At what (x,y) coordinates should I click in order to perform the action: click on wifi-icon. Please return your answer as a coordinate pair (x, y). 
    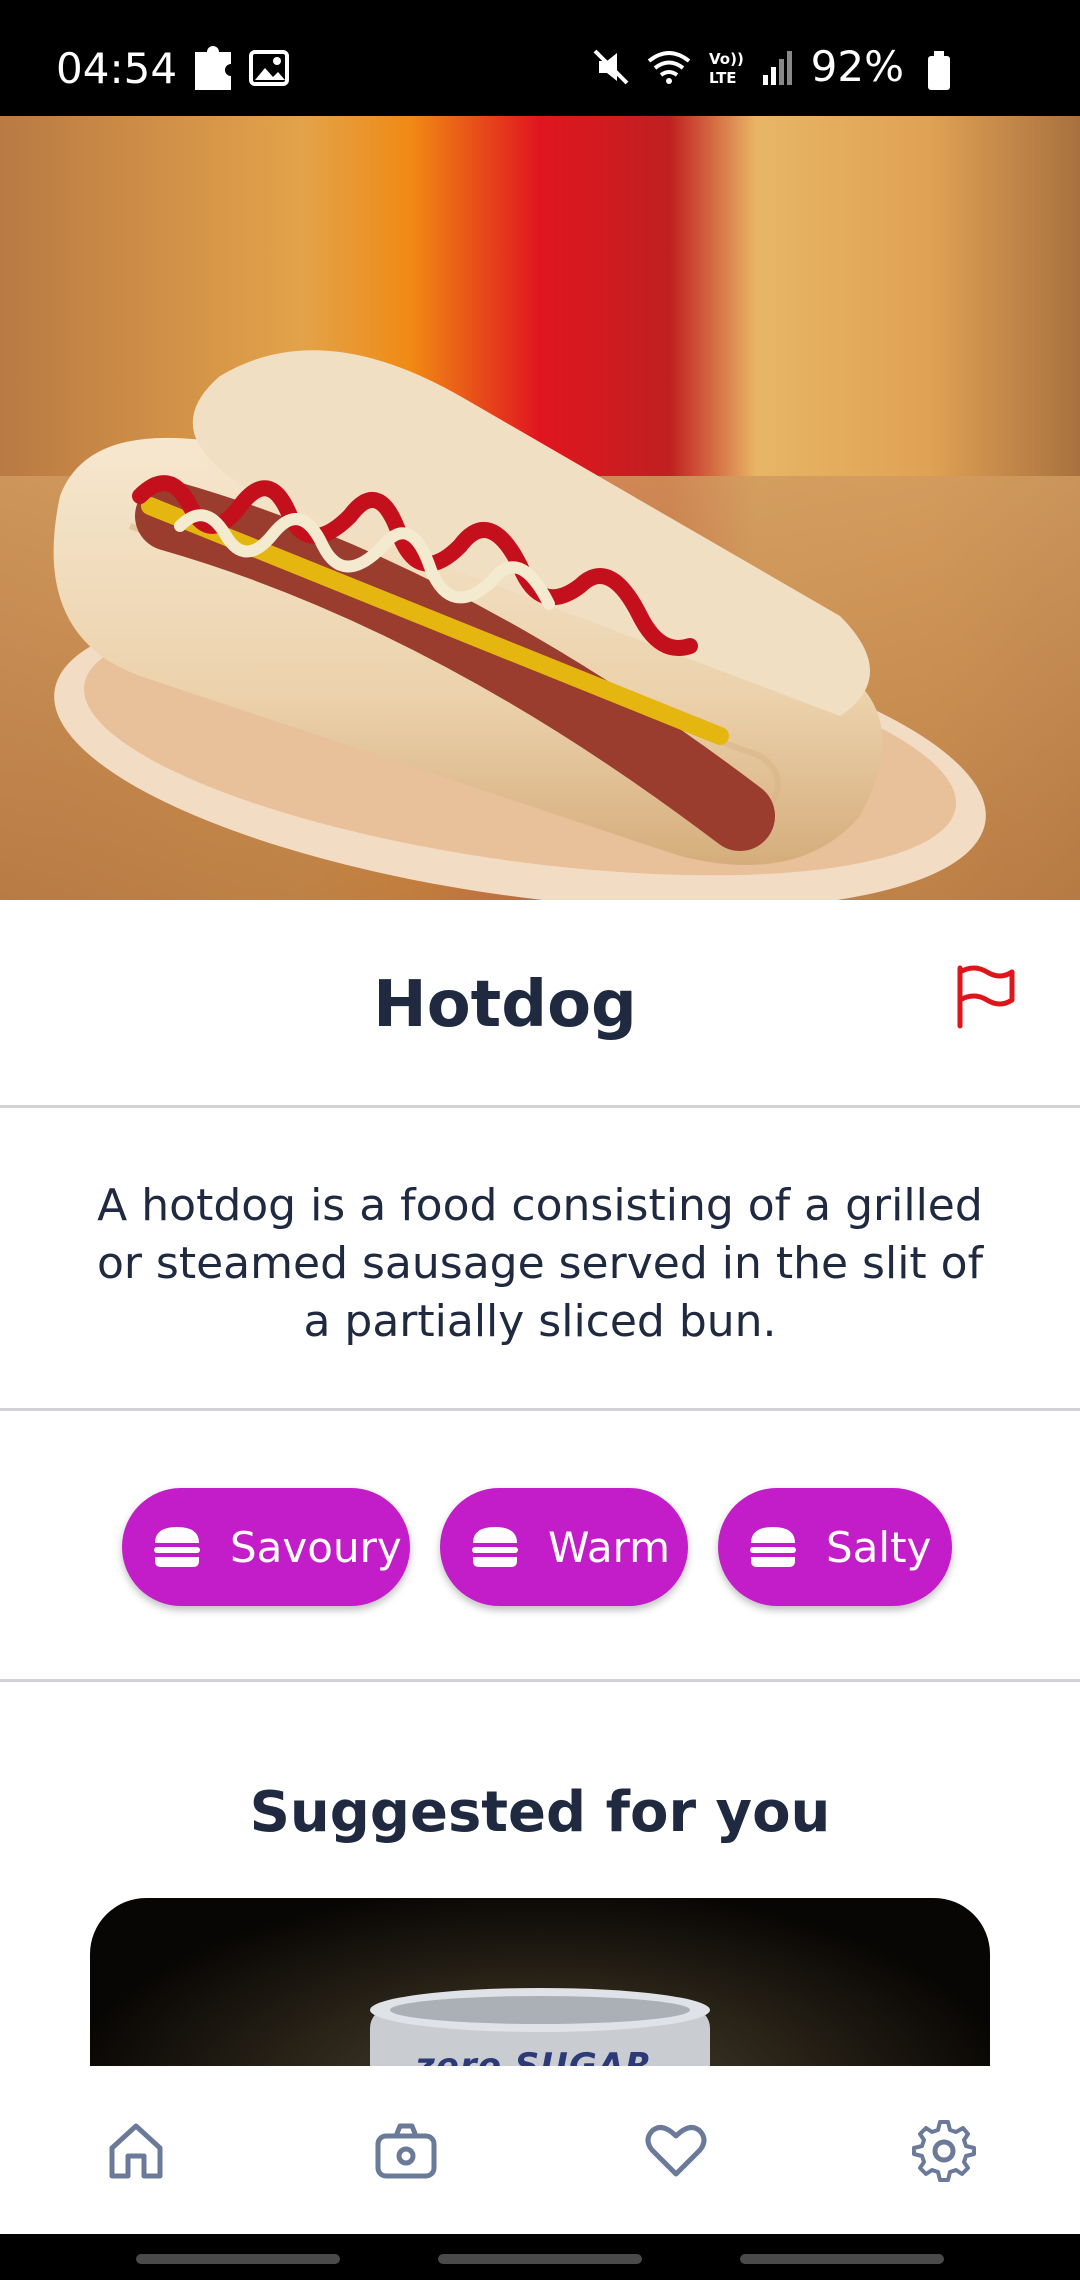
    Looking at the image, I should click on (668, 67).